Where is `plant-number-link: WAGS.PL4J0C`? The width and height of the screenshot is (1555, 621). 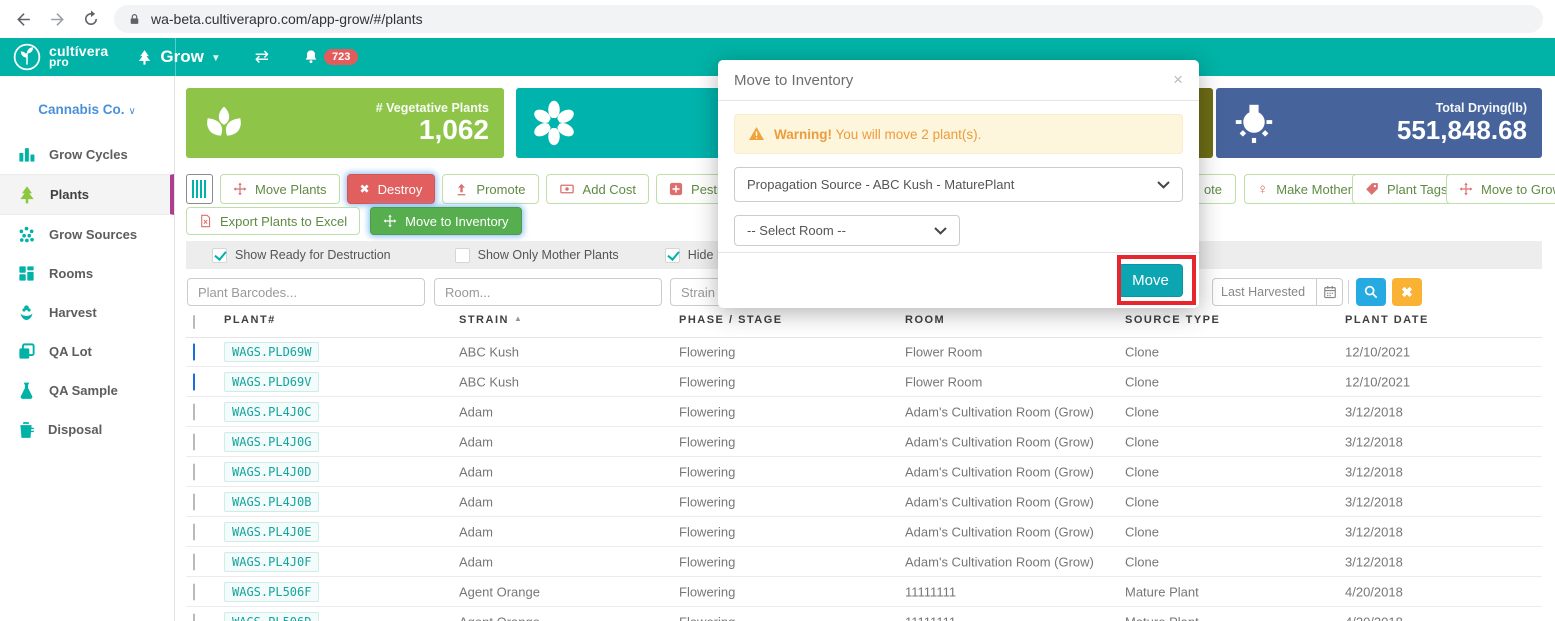 plant-number-link: WAGS.PL4J0C is located at coordinates (272, 411).